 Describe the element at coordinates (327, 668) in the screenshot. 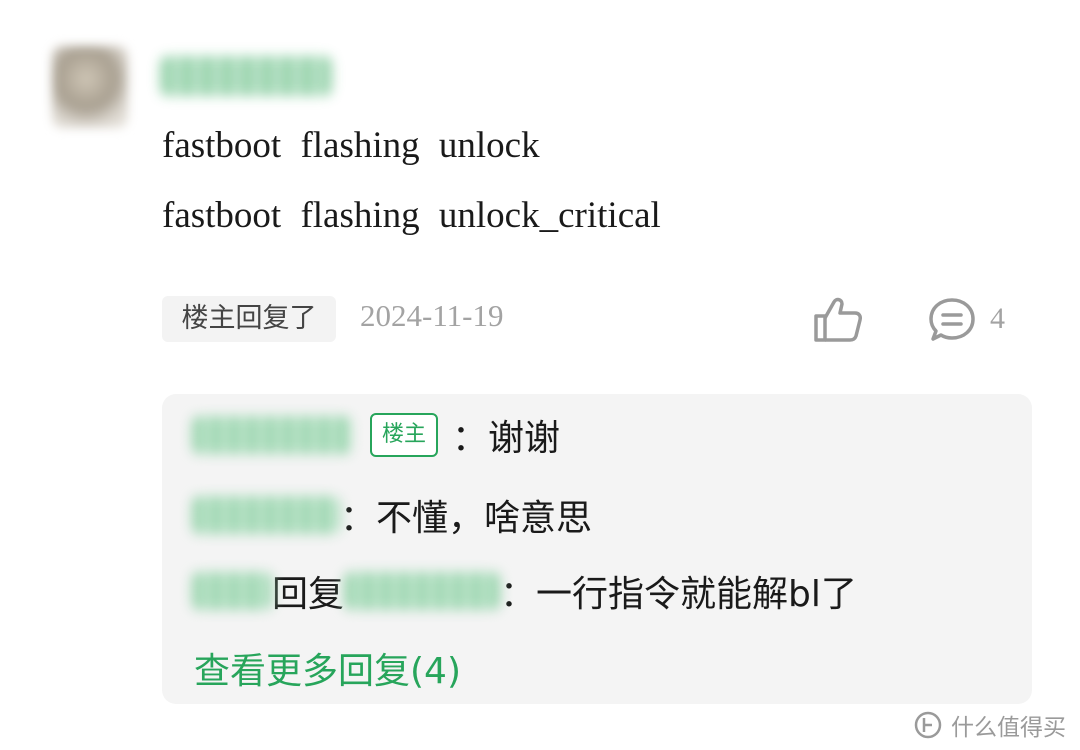

I see `view-more-replies-link: 查看更多回复(4)` at that location.